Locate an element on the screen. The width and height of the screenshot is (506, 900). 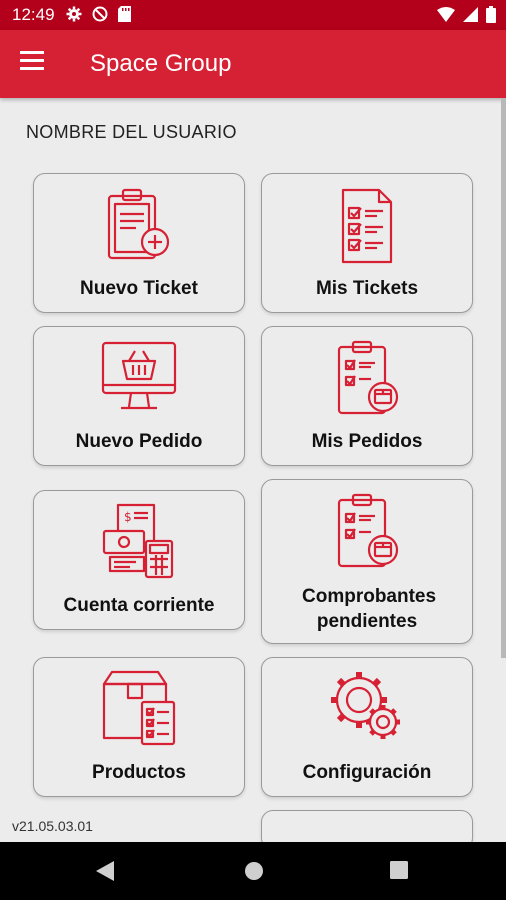
card-label: Mis Tickets is located at coordinates (367, 288).